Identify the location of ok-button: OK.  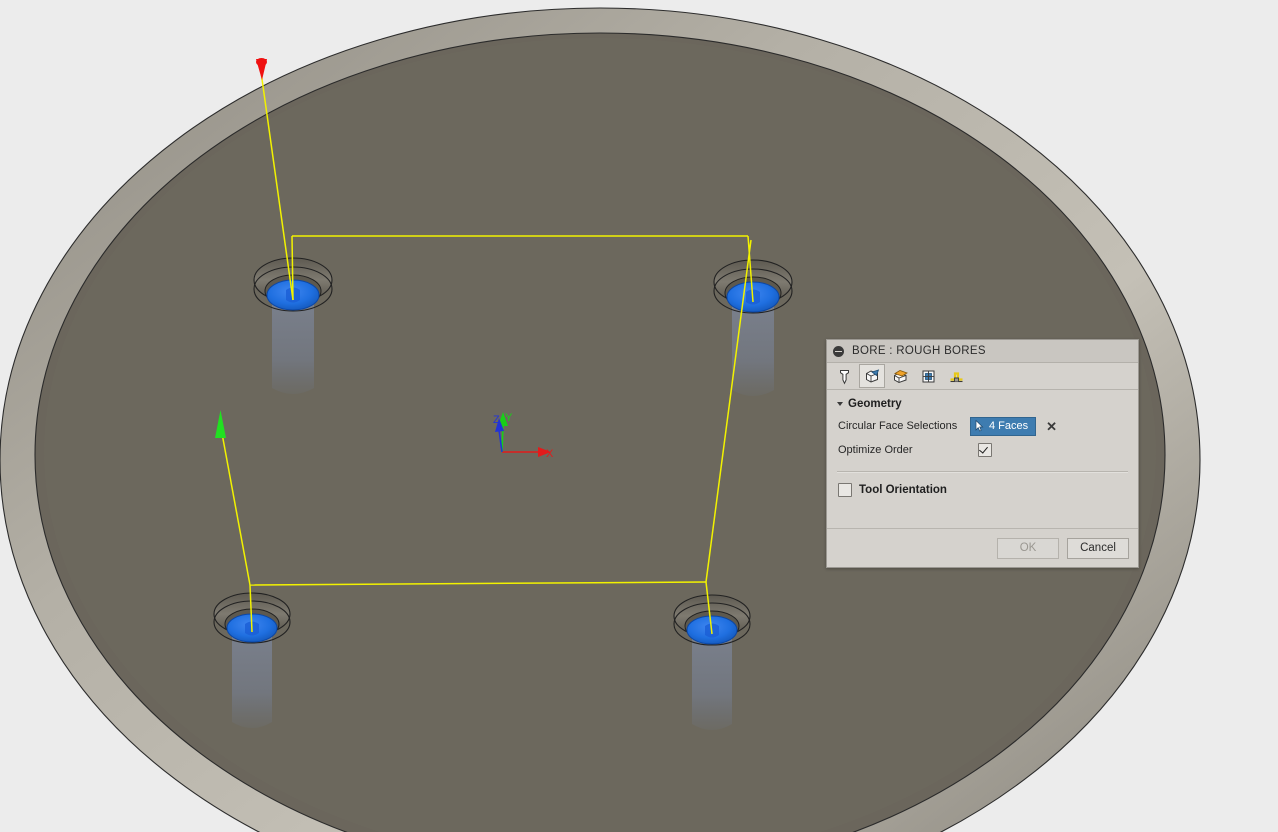
(1028, 548).